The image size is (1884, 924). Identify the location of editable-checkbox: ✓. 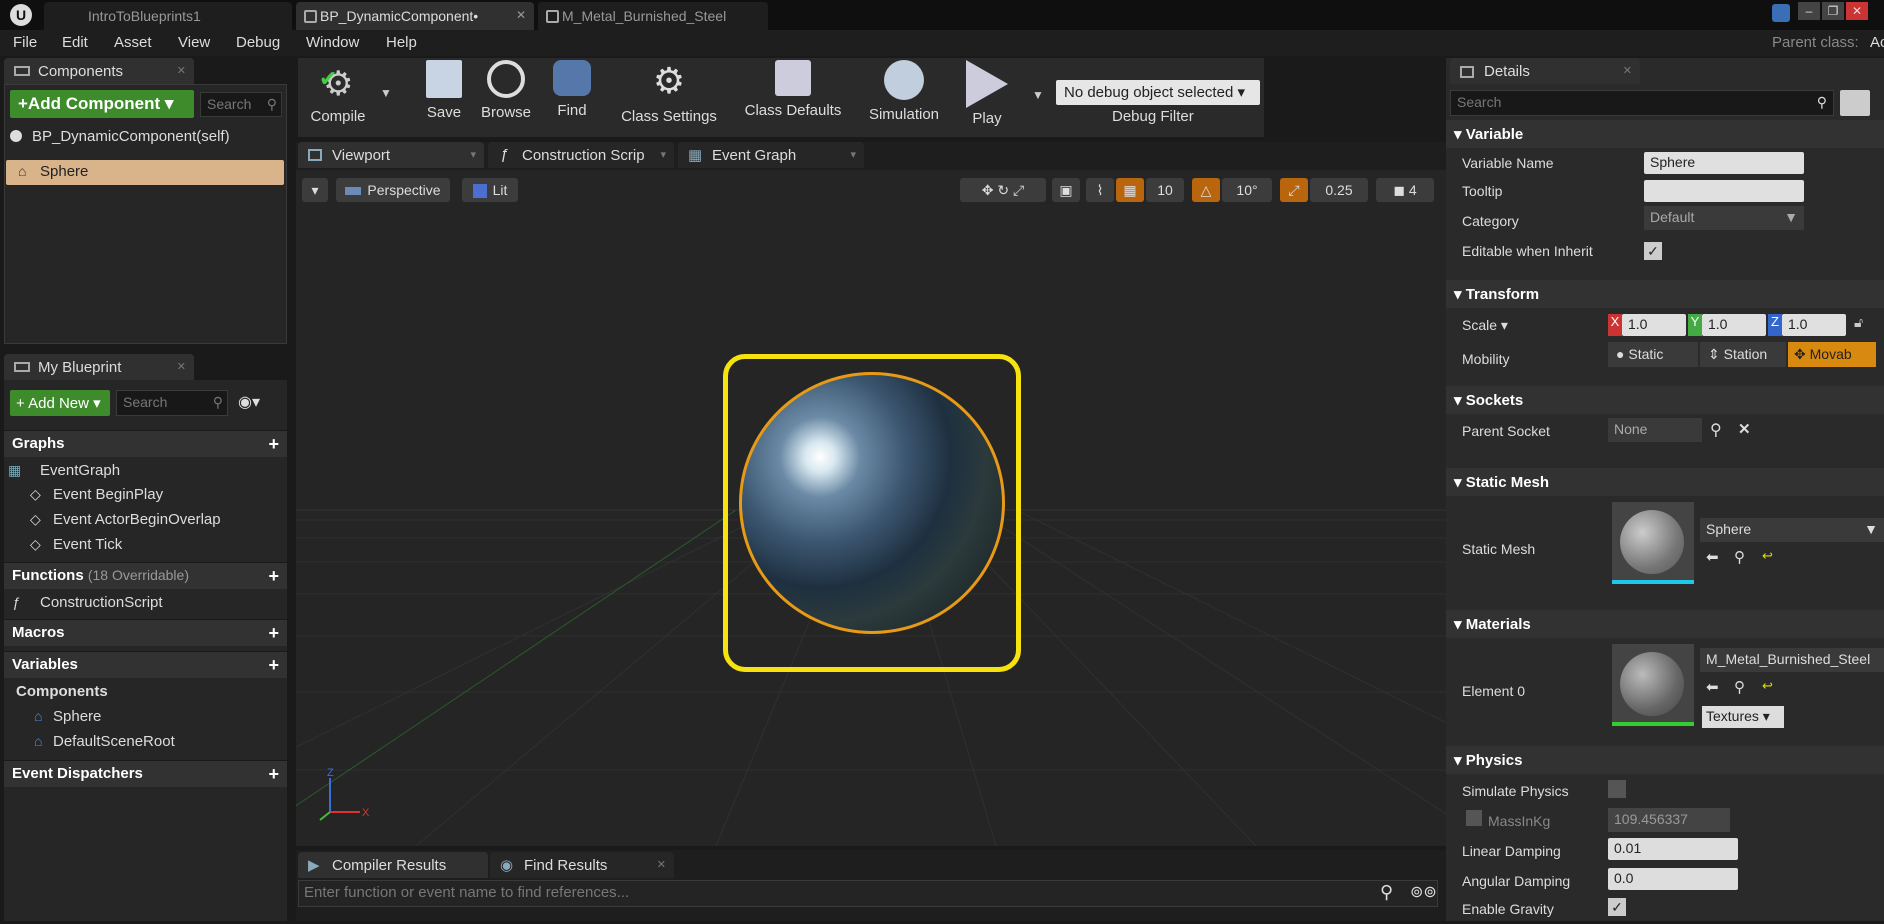
(1653, 251).